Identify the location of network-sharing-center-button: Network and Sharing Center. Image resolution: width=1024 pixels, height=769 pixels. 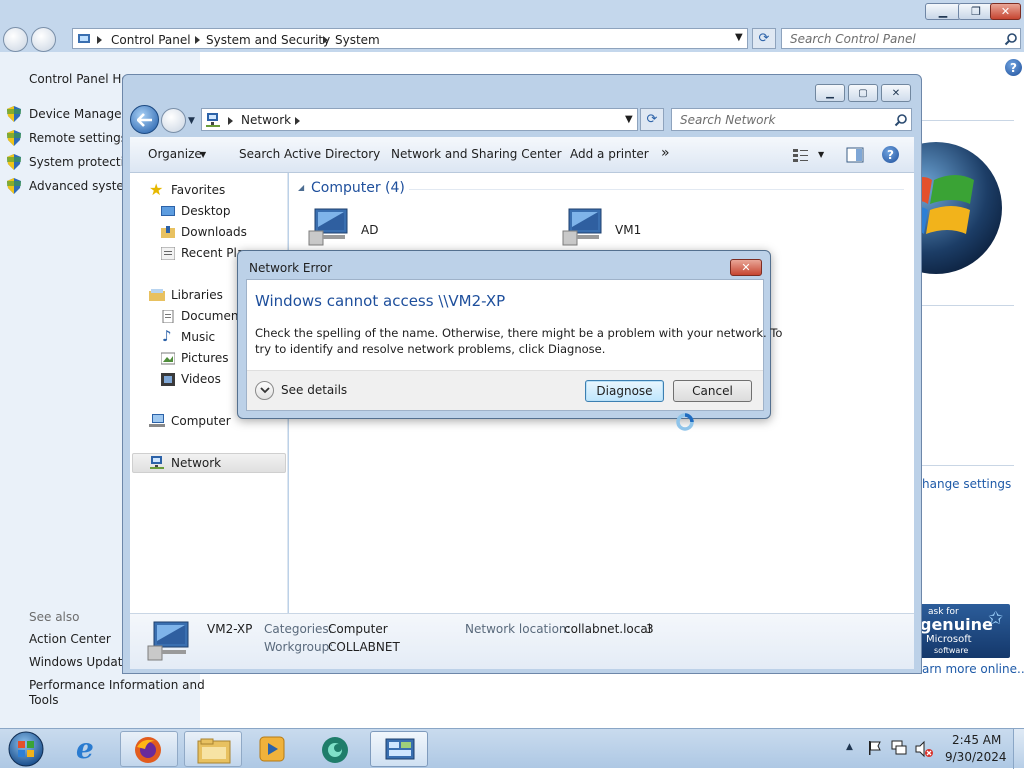
(476, 154).